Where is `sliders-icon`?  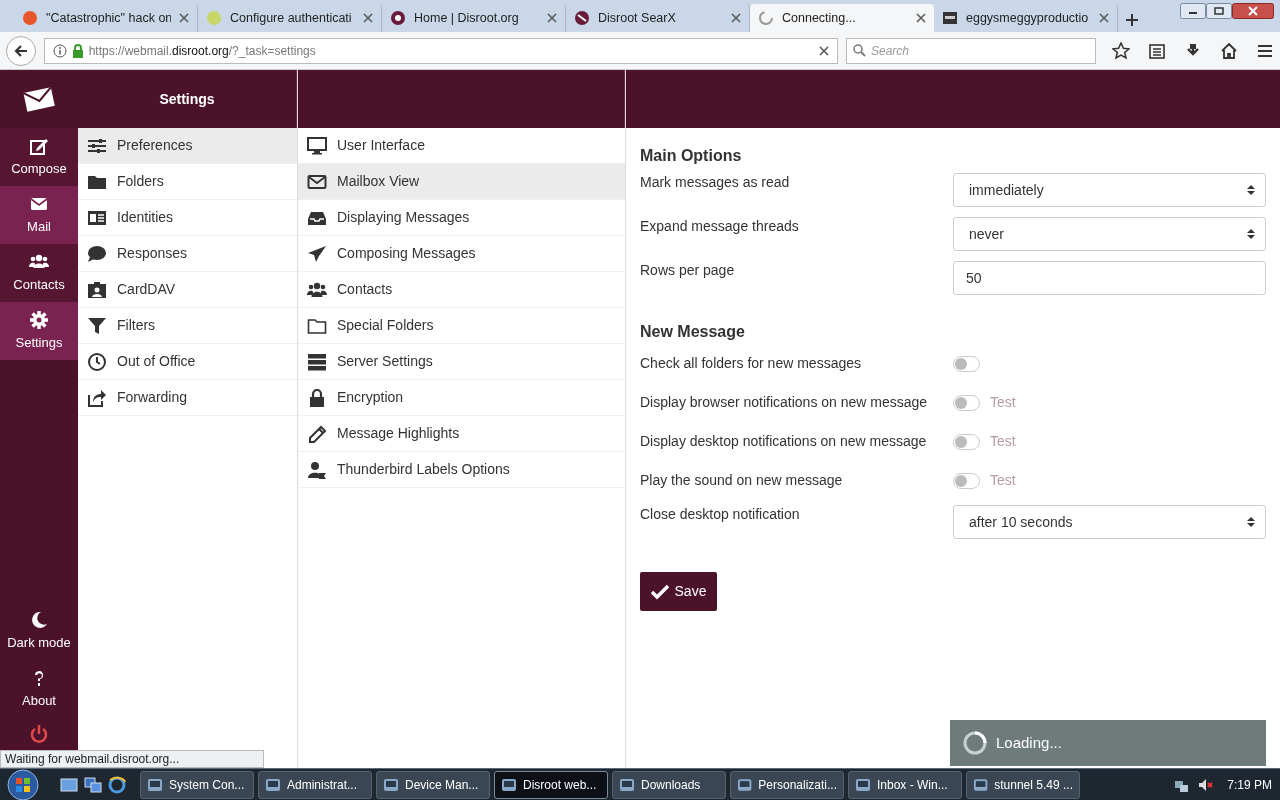
sliders-icon is located at coordinates (97, 145).